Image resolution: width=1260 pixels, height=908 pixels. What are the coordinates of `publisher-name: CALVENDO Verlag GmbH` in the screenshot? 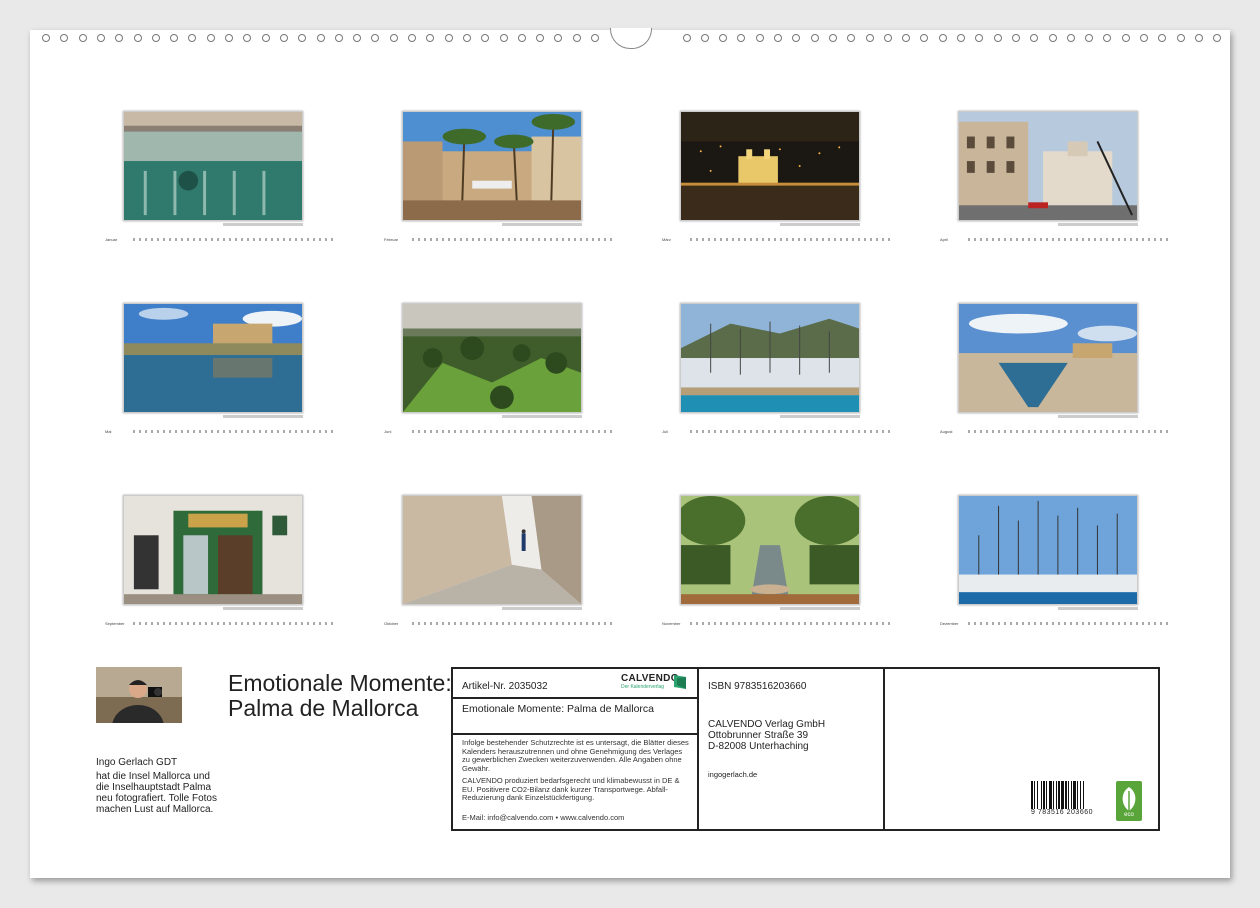 It's located at (767, 724).